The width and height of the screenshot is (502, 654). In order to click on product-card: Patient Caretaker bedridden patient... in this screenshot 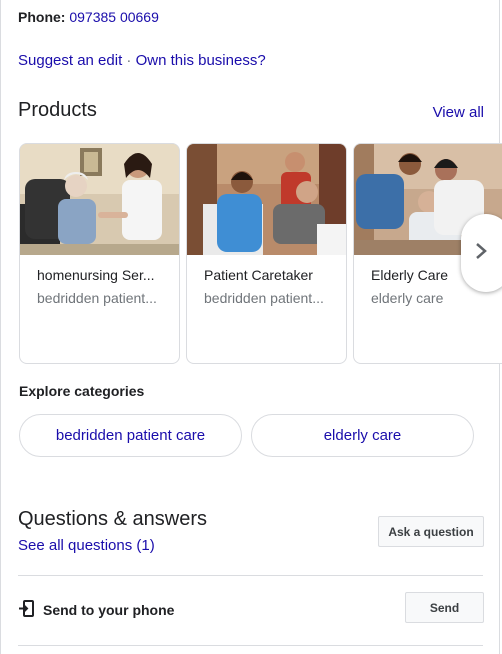, I will do `click(266, 253)`.